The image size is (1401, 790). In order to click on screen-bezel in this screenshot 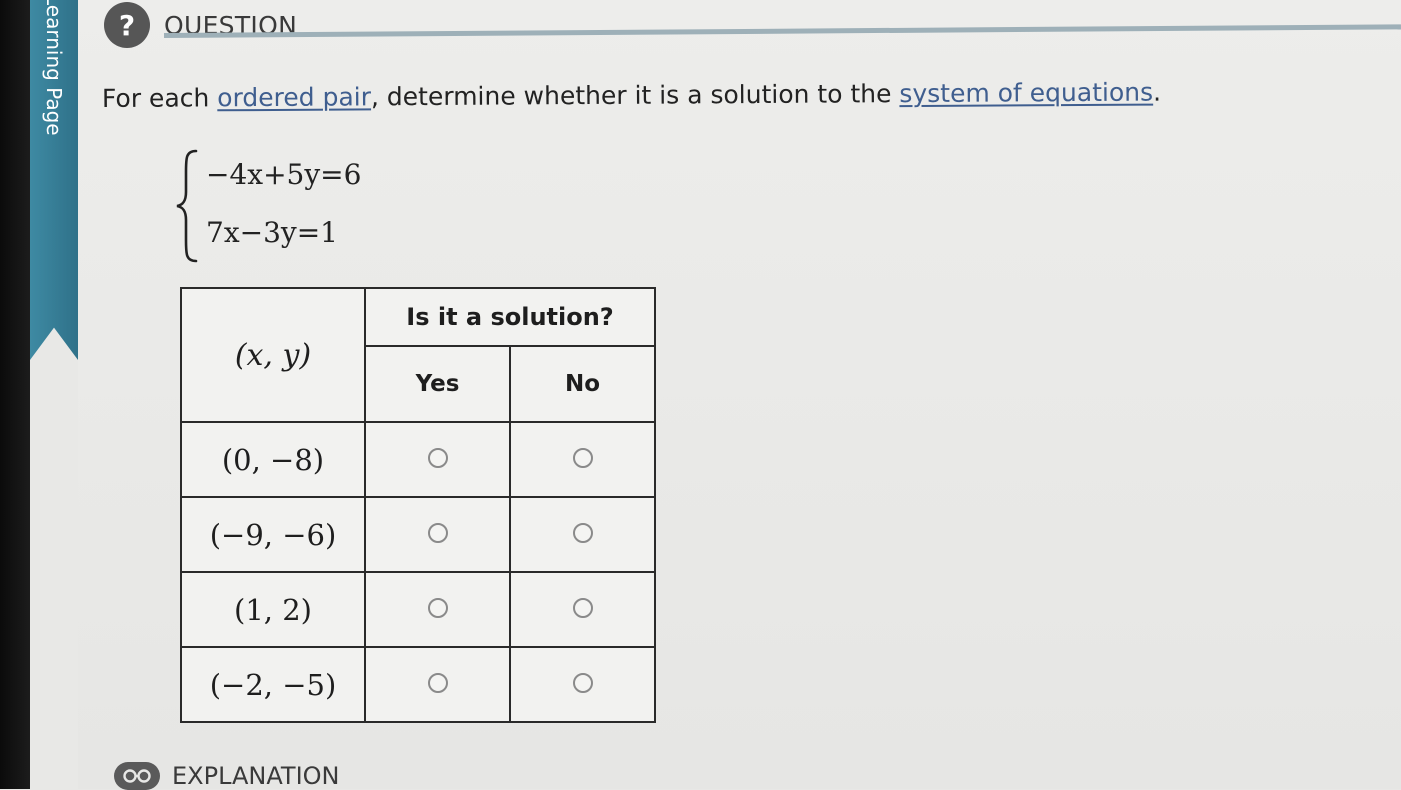, I will do `click(15, 394)`.